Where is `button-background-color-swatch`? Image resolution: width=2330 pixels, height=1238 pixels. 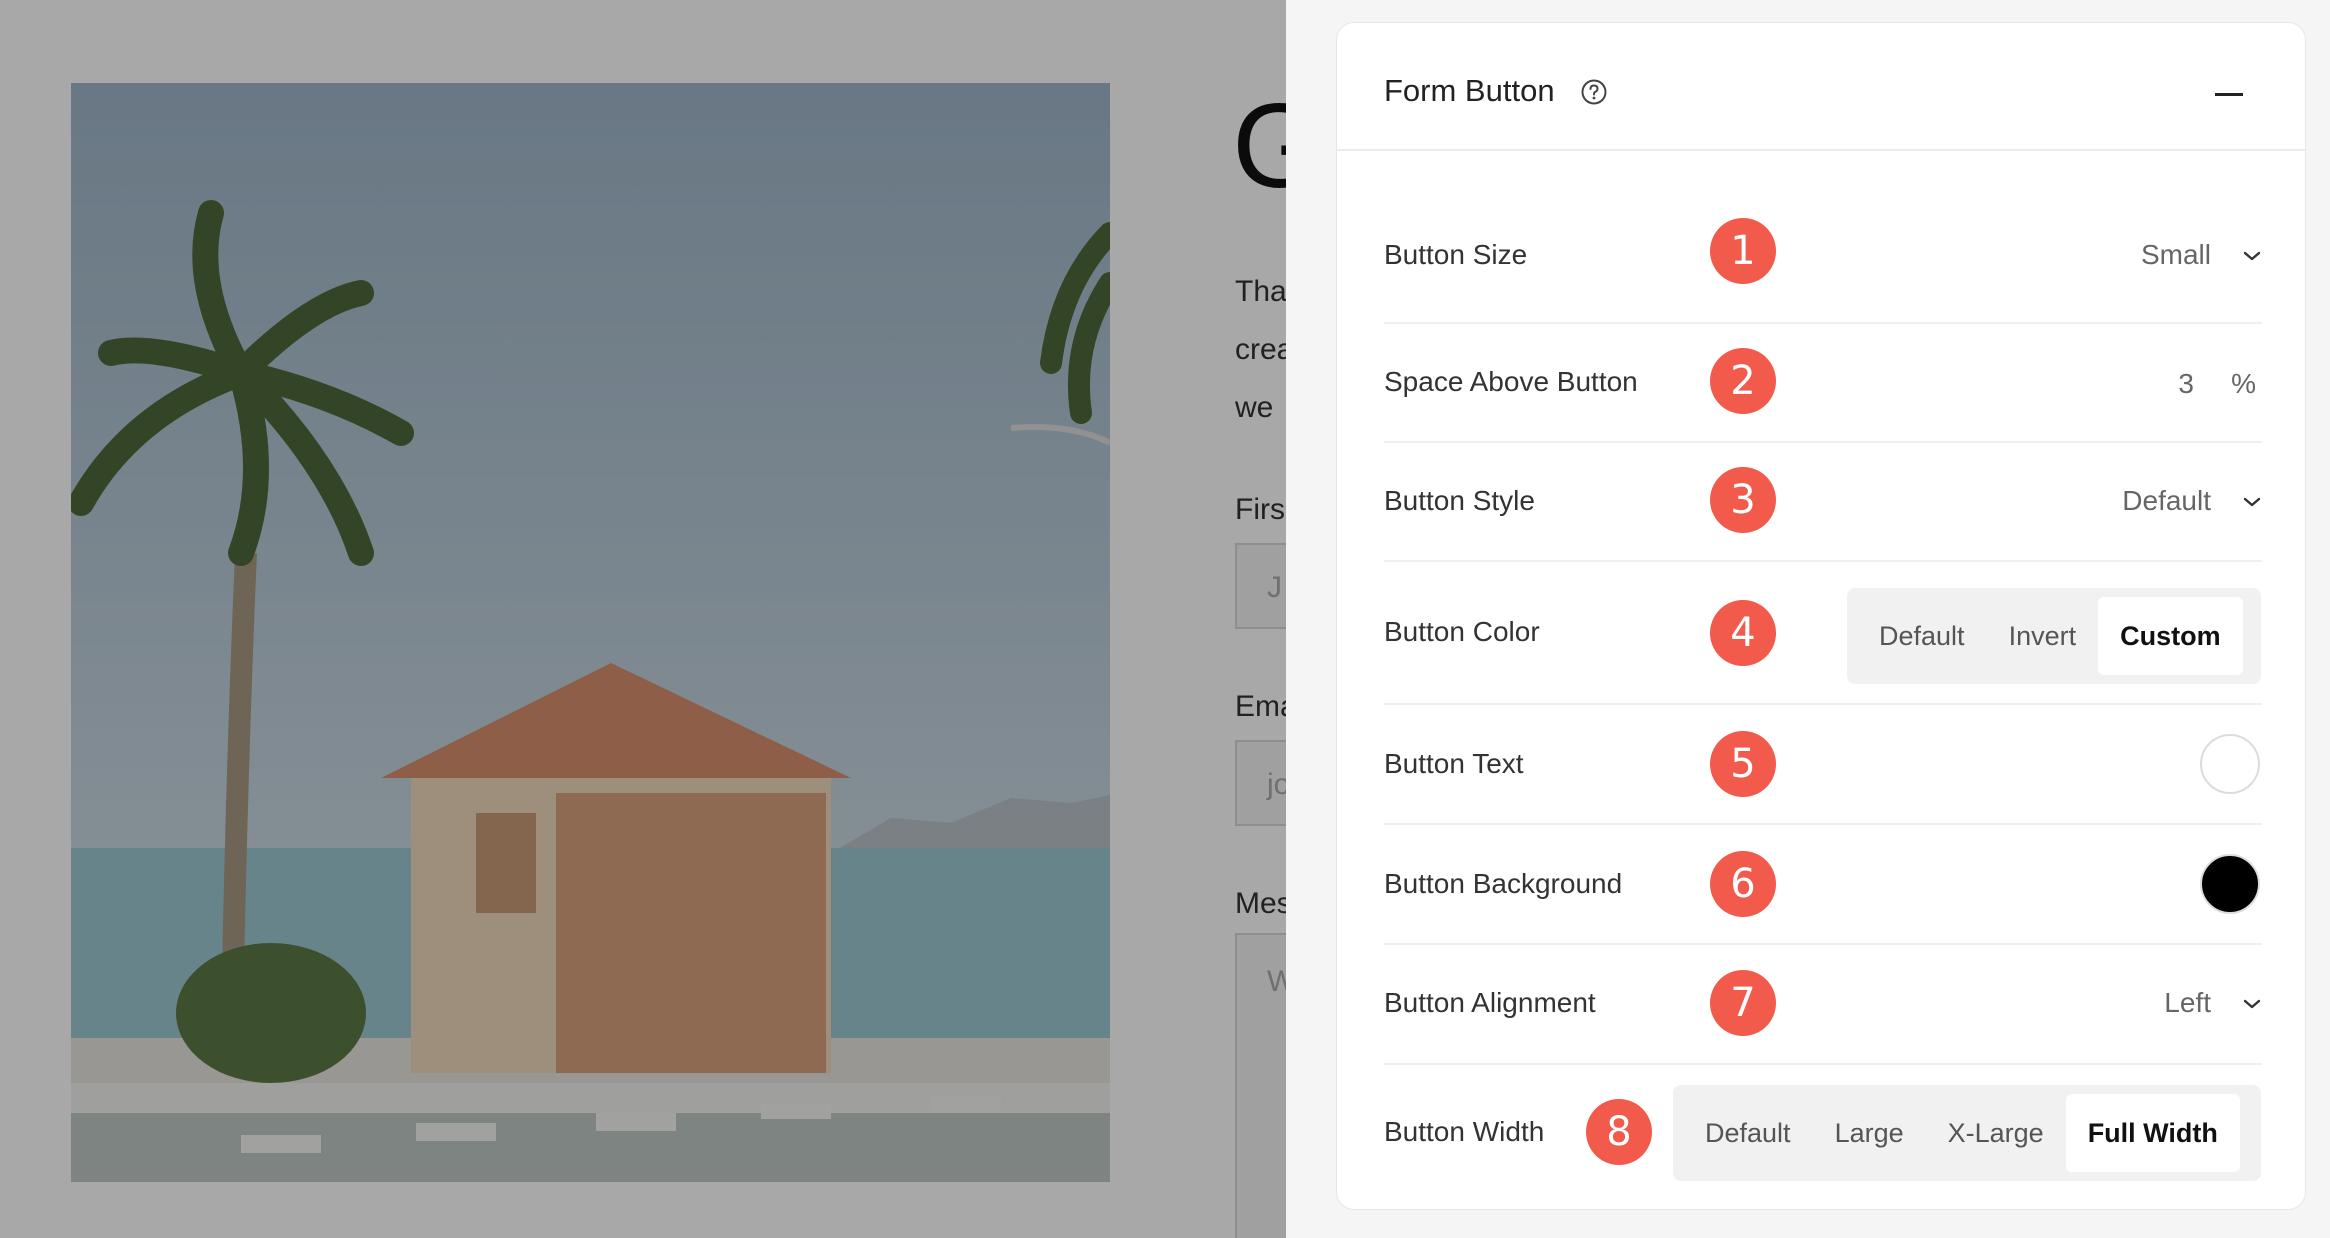 button-background-color-swatch is located at coordinates (2230, 884).